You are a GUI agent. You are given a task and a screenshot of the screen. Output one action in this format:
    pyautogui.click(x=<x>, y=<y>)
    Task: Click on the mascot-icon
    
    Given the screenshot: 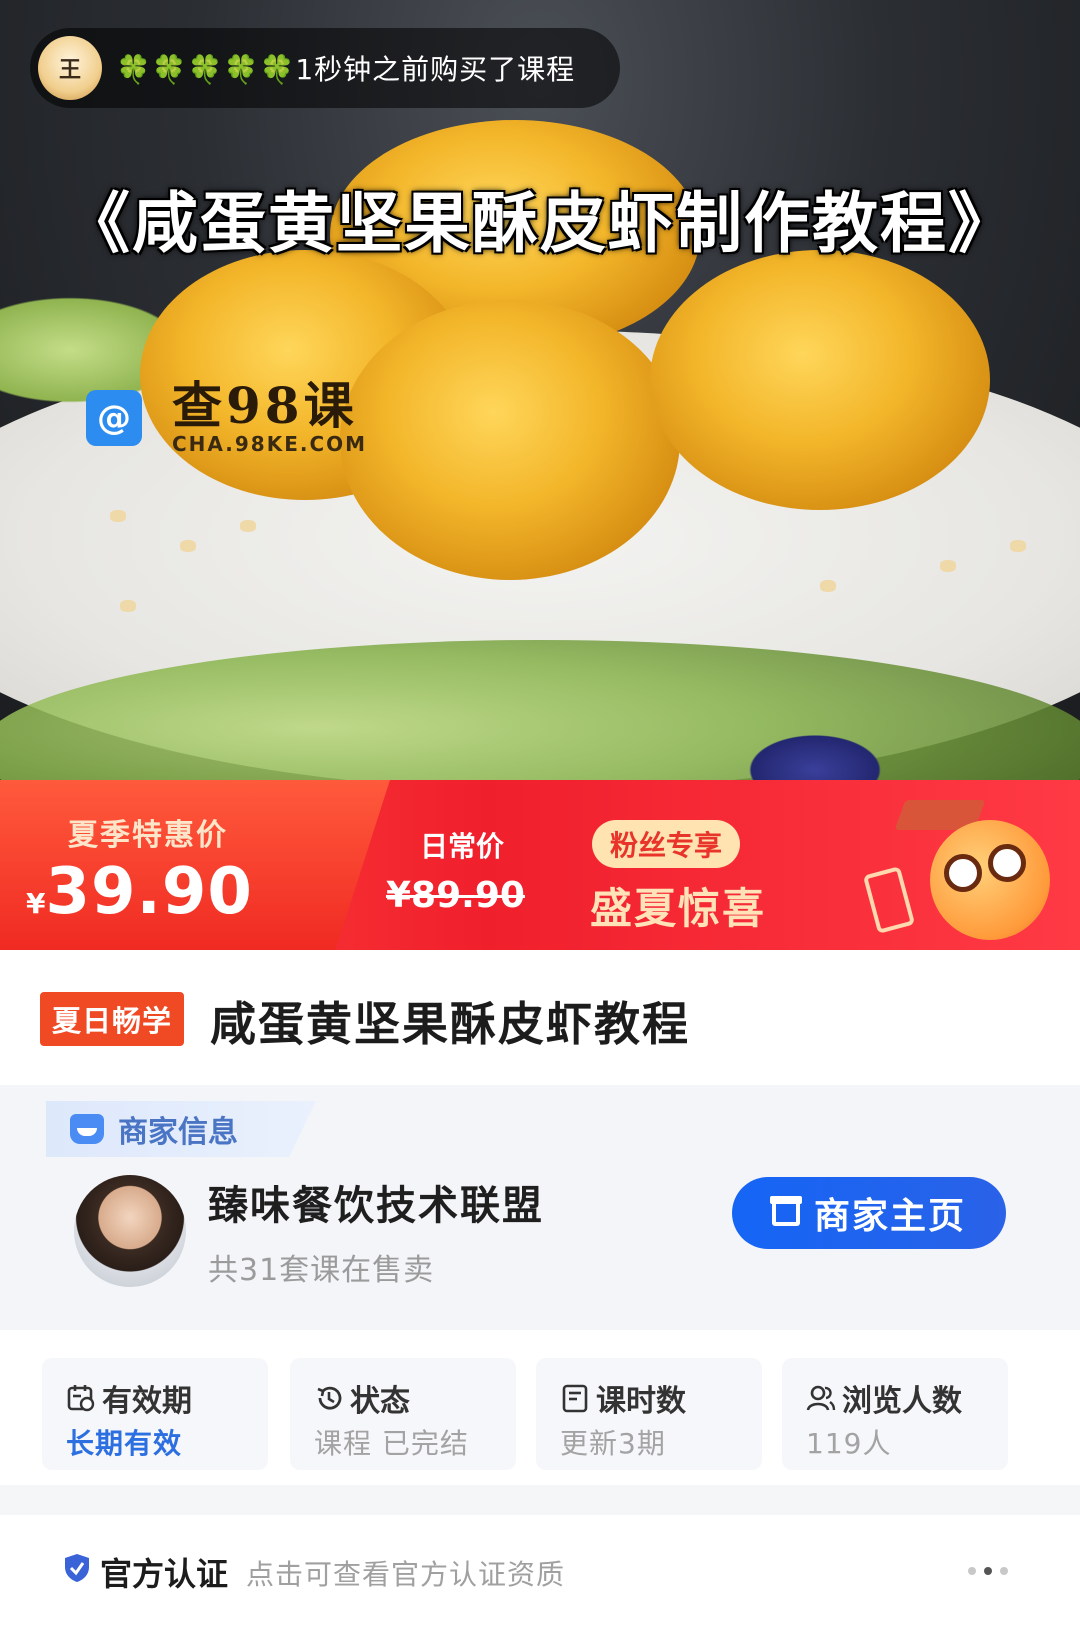 What is the action you would take?
    pyautogui.click(x=990, y=880)
    